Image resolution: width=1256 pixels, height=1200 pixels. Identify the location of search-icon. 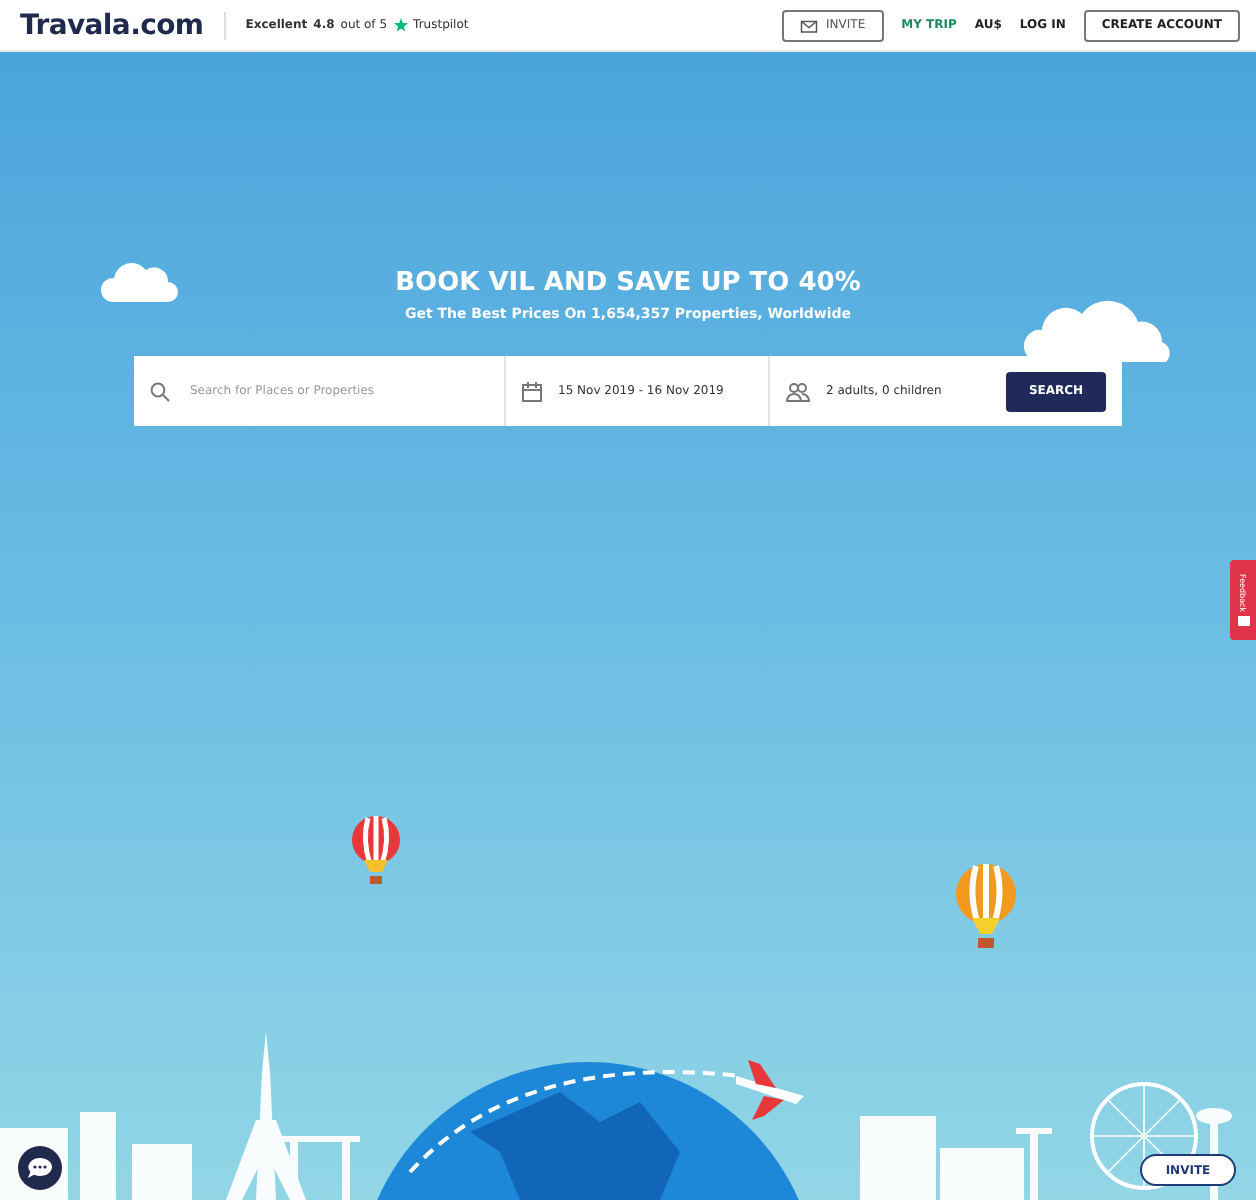
(160, 391).